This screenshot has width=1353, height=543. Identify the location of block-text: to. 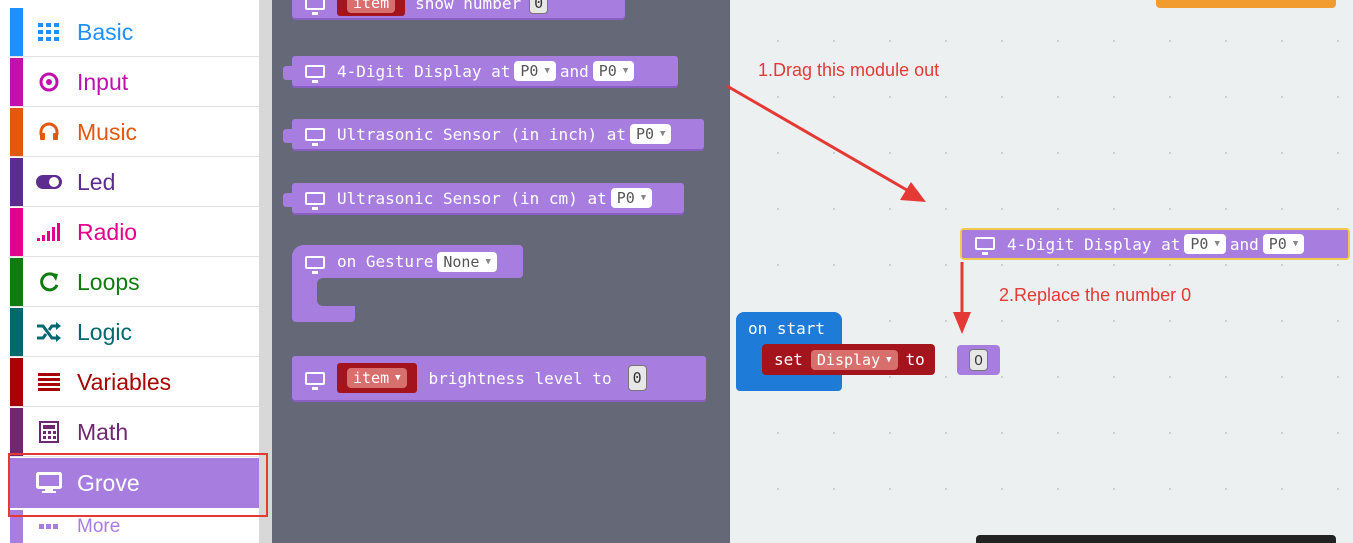
(915, 359).